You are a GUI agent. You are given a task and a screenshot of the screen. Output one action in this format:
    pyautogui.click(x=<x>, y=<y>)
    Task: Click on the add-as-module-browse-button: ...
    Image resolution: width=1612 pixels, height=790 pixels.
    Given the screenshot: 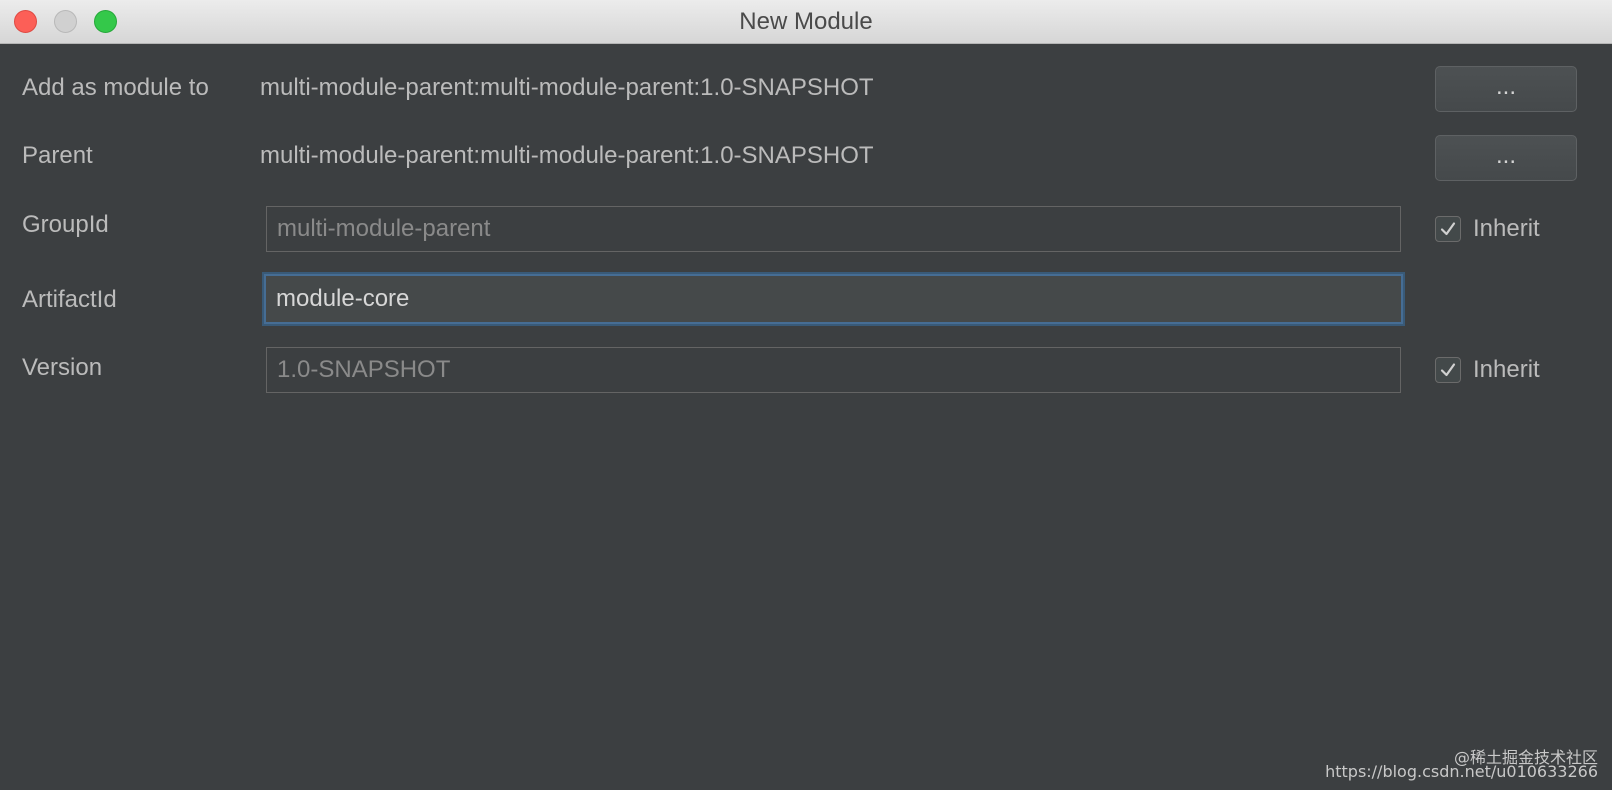 What is the action you would take?
    pyautogui.click(x=1506, y=89)
    